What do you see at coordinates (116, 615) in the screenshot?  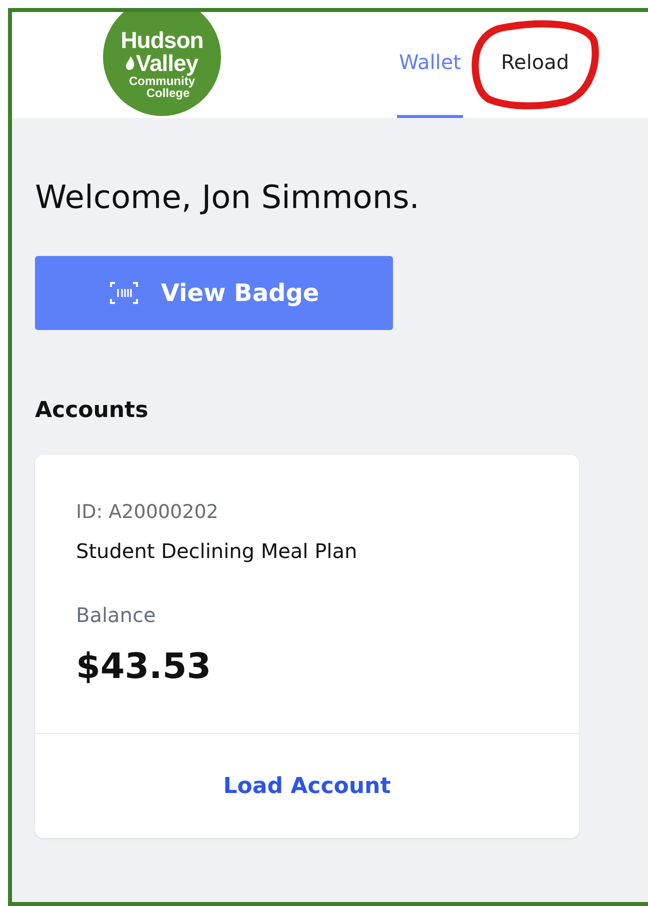 I see `balance-label: Balance` at bounding box center [116, 615].